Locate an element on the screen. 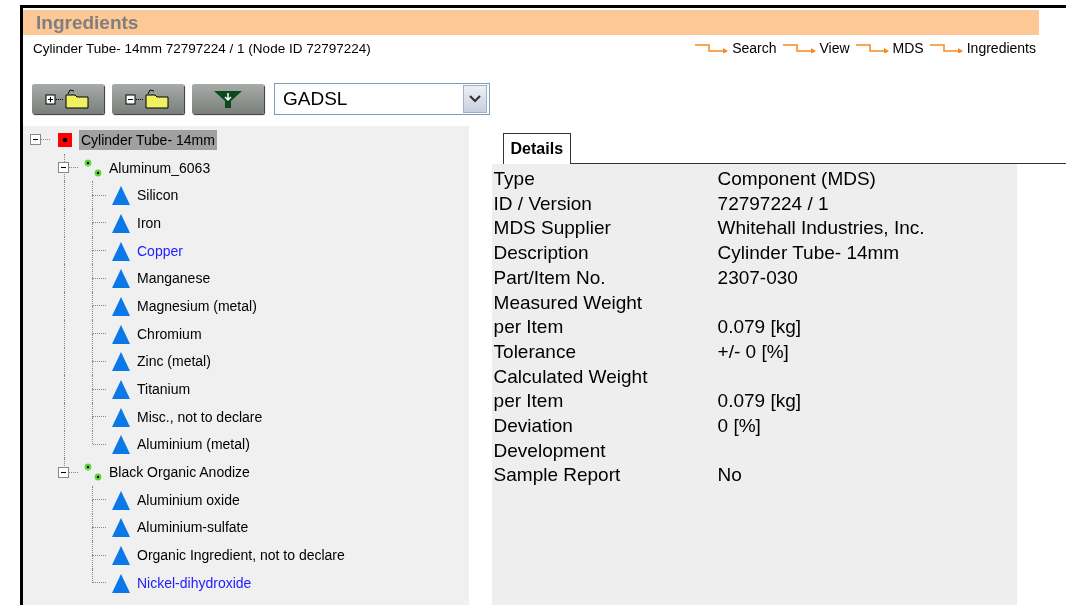 The height and width of the screenshot is (605, 1066). field-label: Tolerance is located at coordinates (534, 351).